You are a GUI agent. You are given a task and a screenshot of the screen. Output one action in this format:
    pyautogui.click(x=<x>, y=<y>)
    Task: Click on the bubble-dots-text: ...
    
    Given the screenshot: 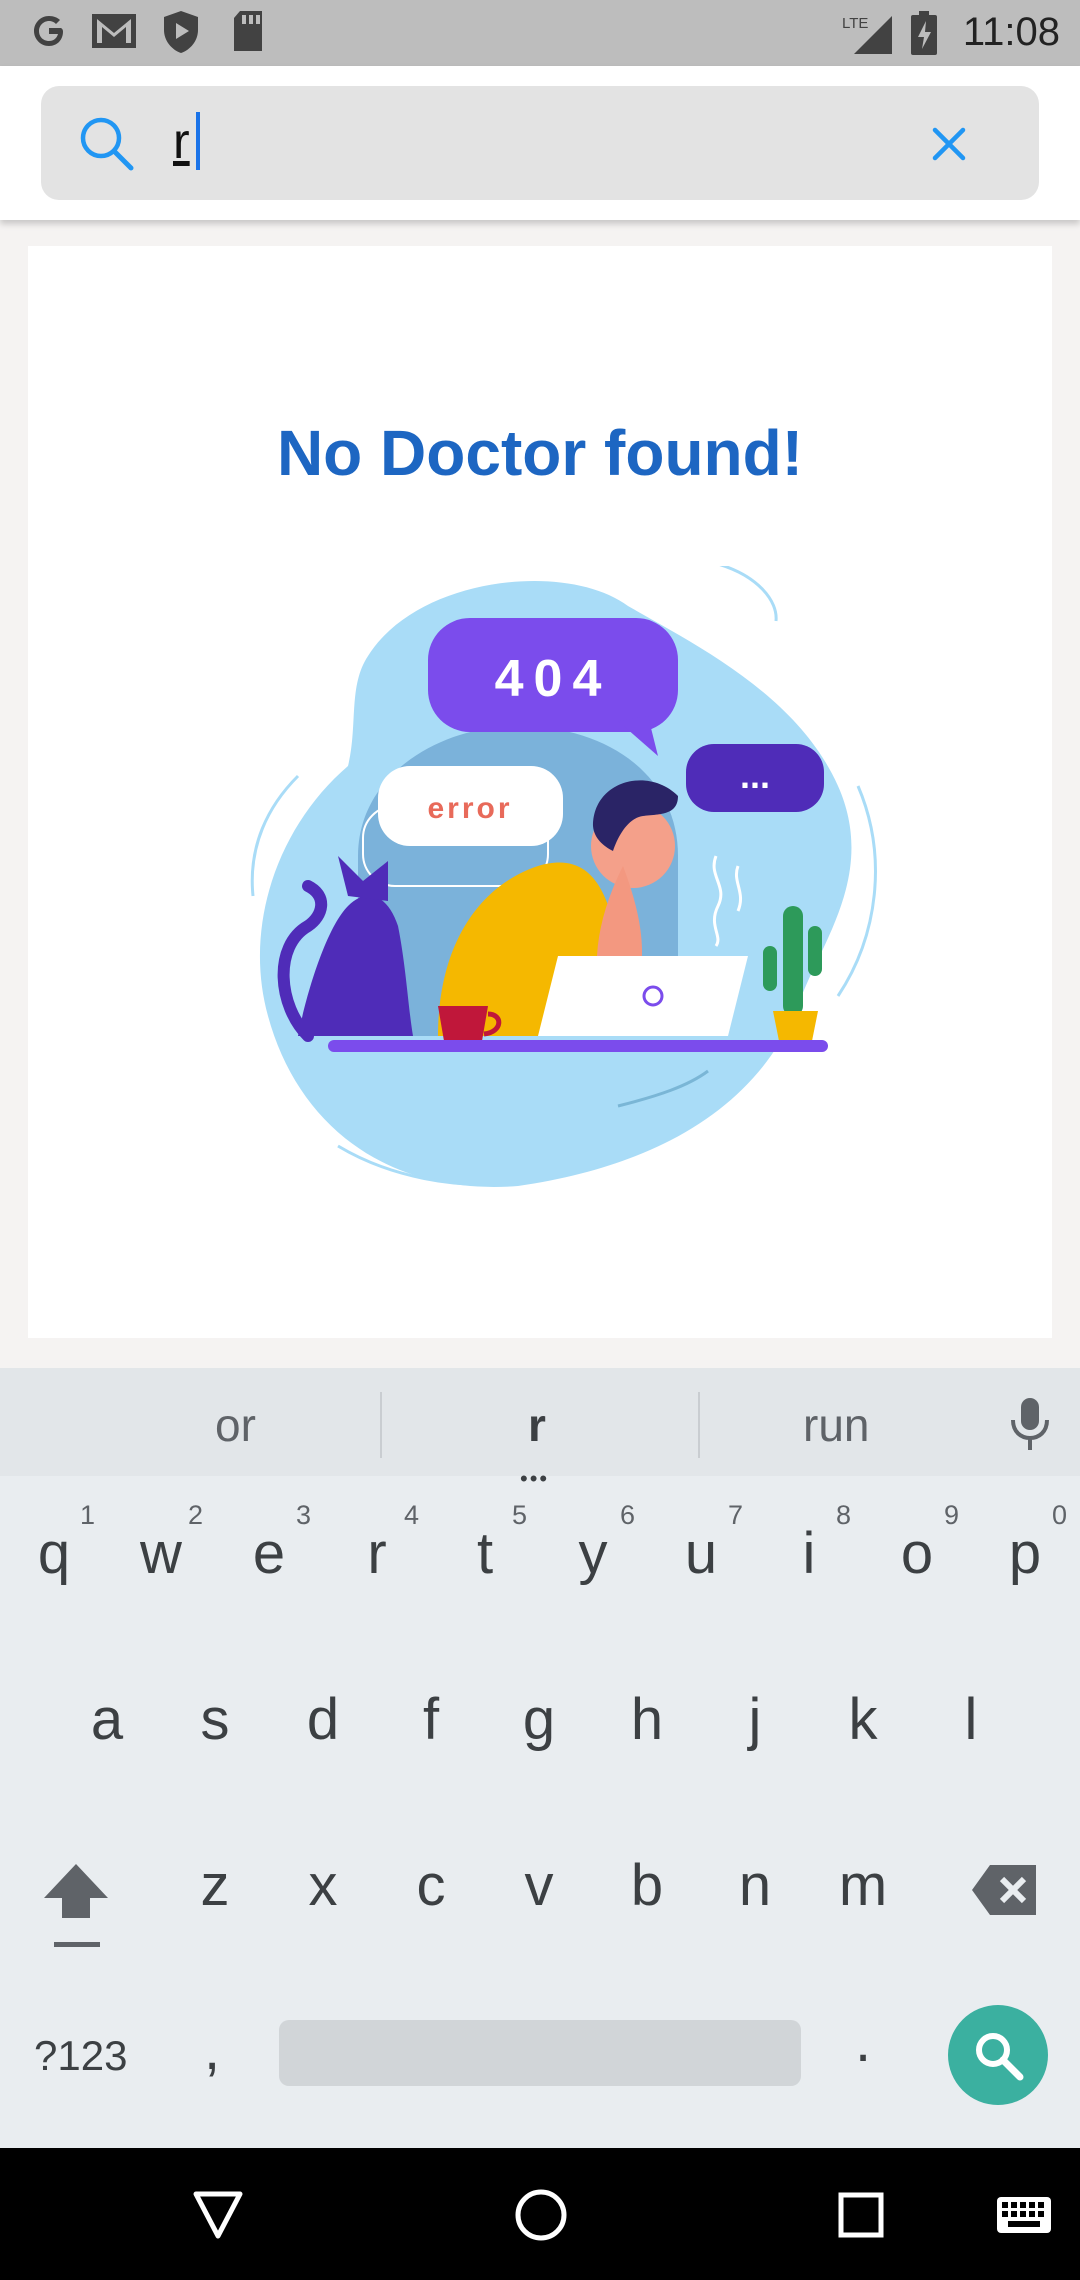 What is the action you would take?
    pyautogui.click(x=755, y=775)
    